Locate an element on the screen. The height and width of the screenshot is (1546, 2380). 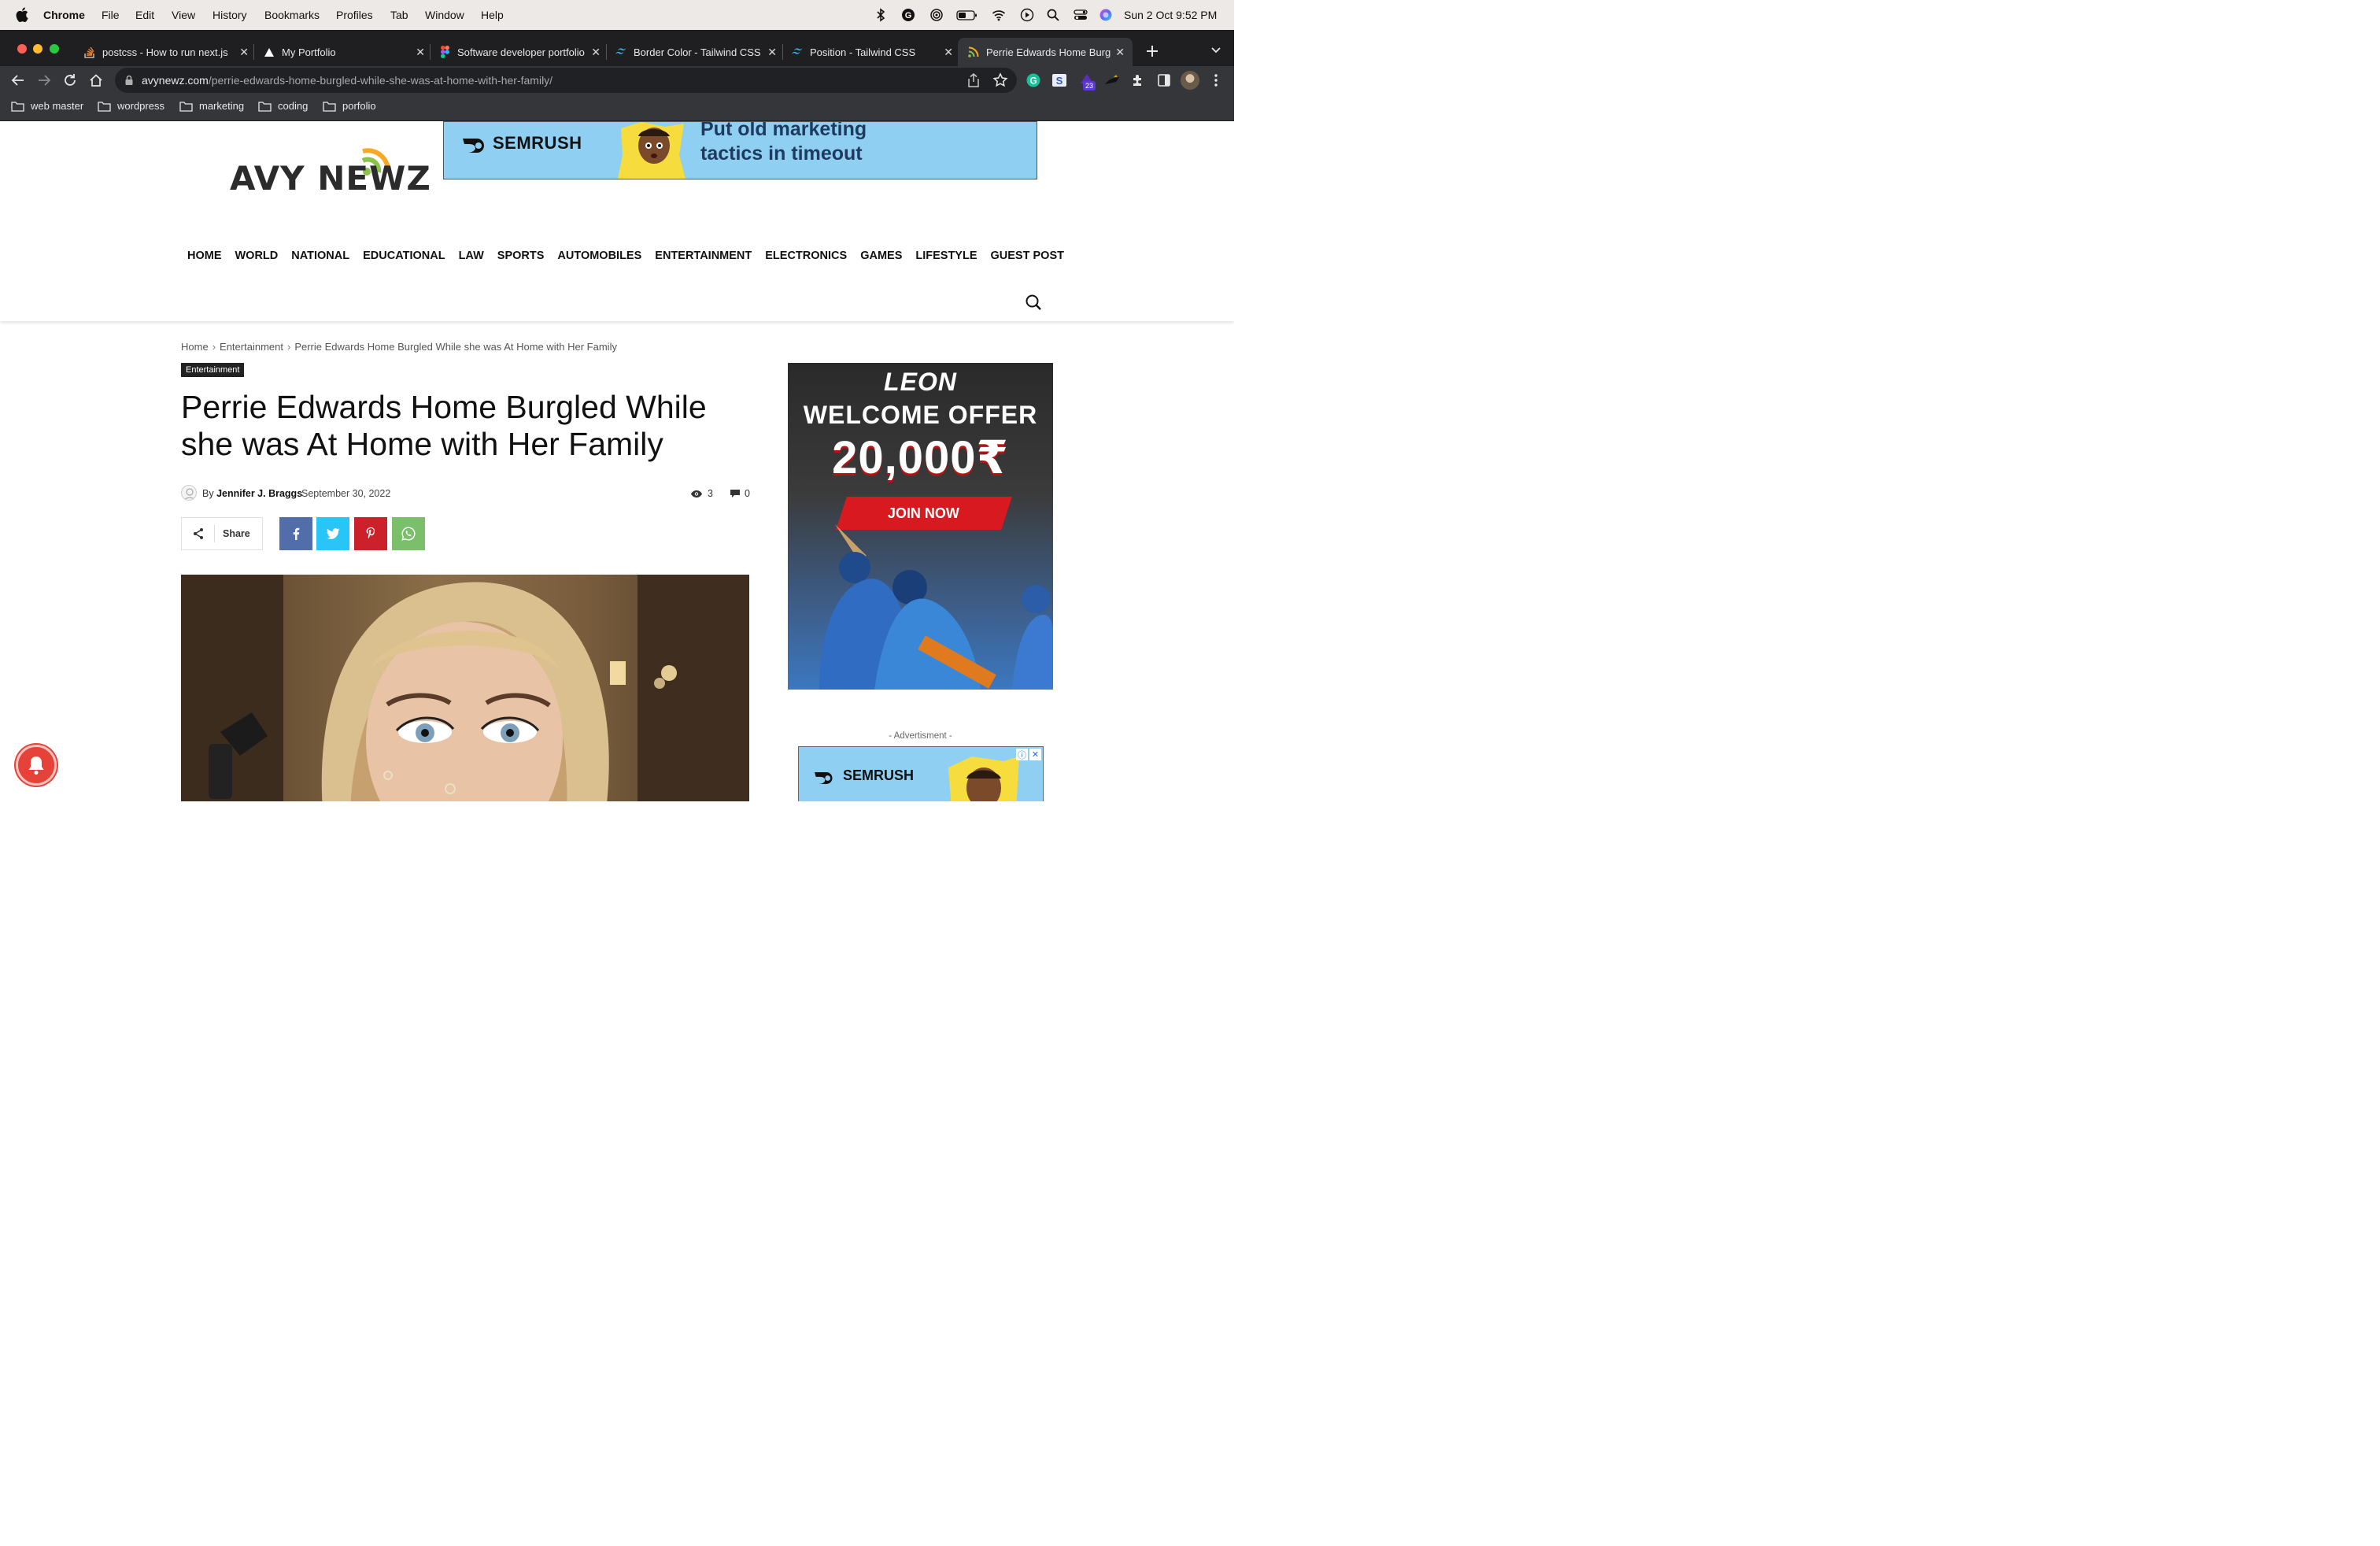
media-play-icon is located at coordinates (1027, 15).